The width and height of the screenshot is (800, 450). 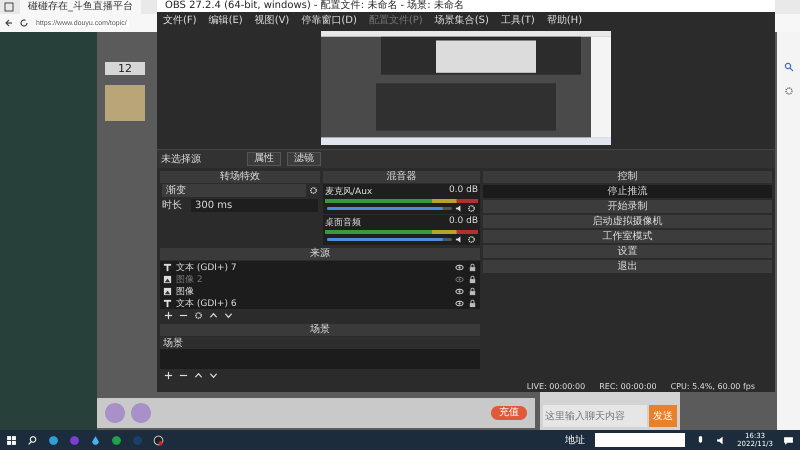 I want to click on channel-name: 麦克风/Aux, so click(x=348, y=192).